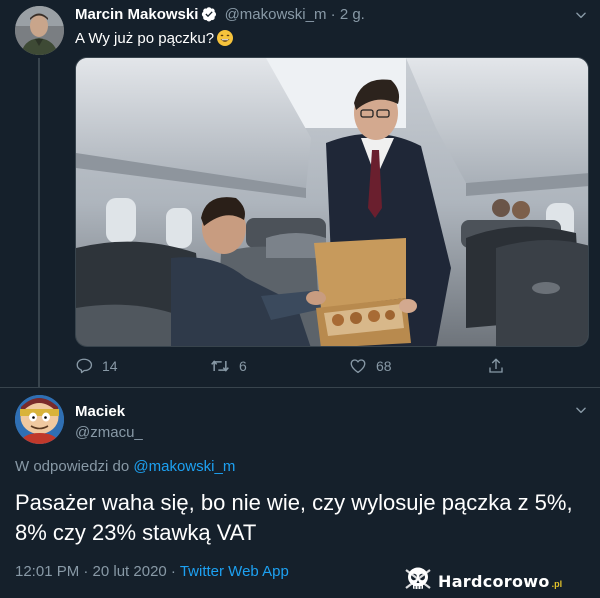 Image resolution: width=600 pixels, height=598 pixels. I want to click on watermark: Hardcorowo .pl, so click(498, 581).